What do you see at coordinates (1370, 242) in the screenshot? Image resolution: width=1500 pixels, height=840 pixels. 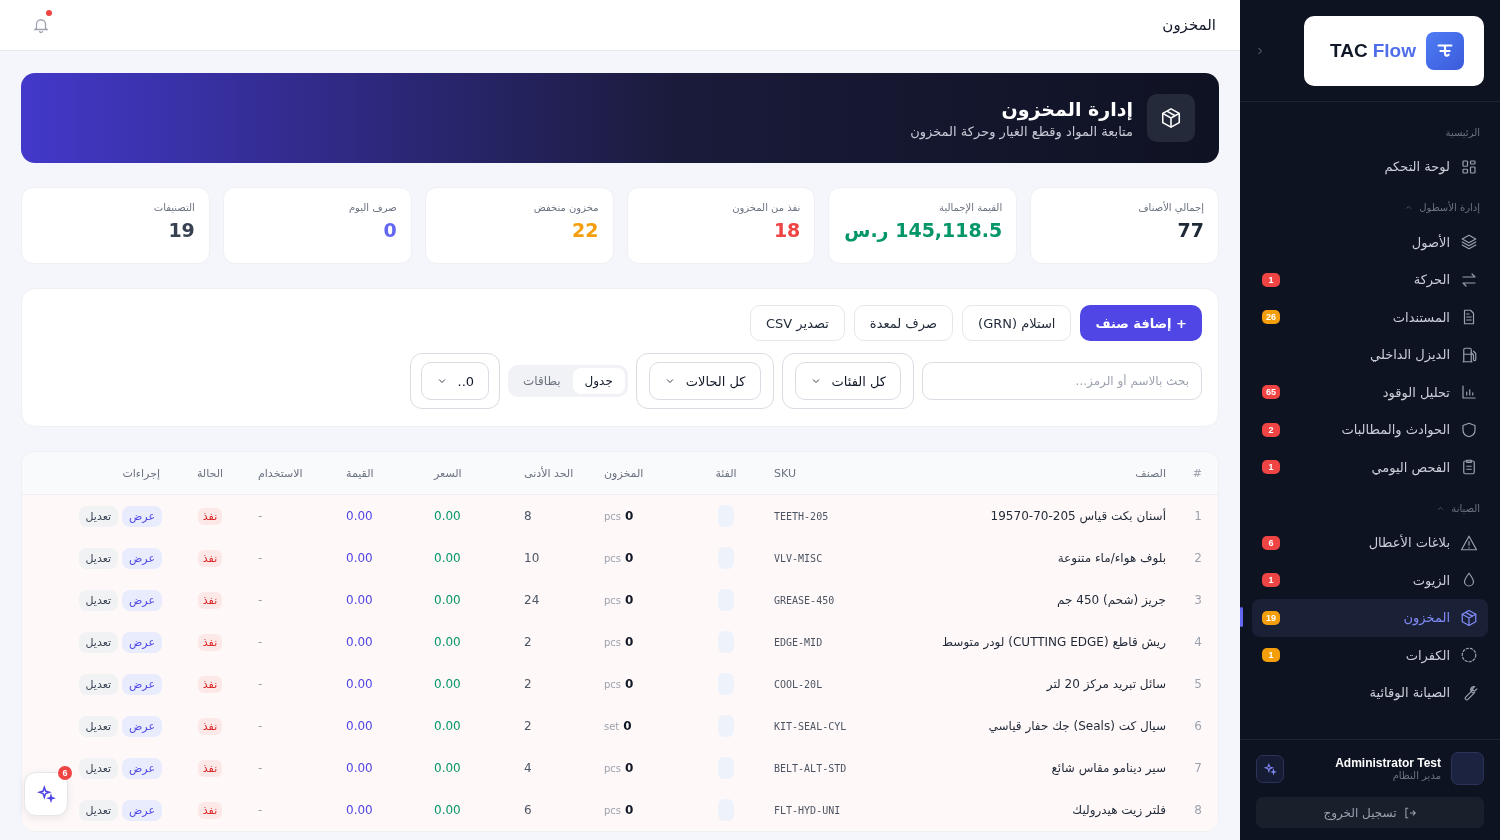 I see `nav-item: الأصول` at bounding box center [1370, 242].